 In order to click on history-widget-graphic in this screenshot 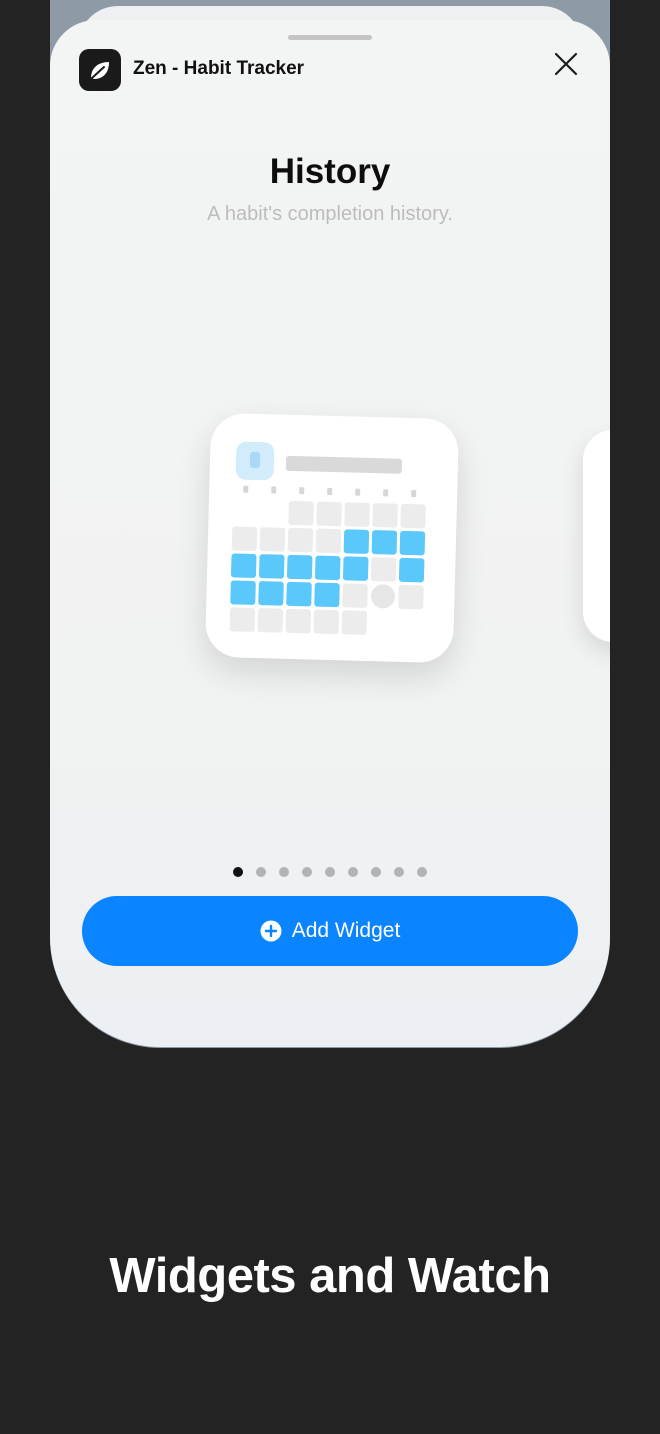, I will do `click(327, 538)`.